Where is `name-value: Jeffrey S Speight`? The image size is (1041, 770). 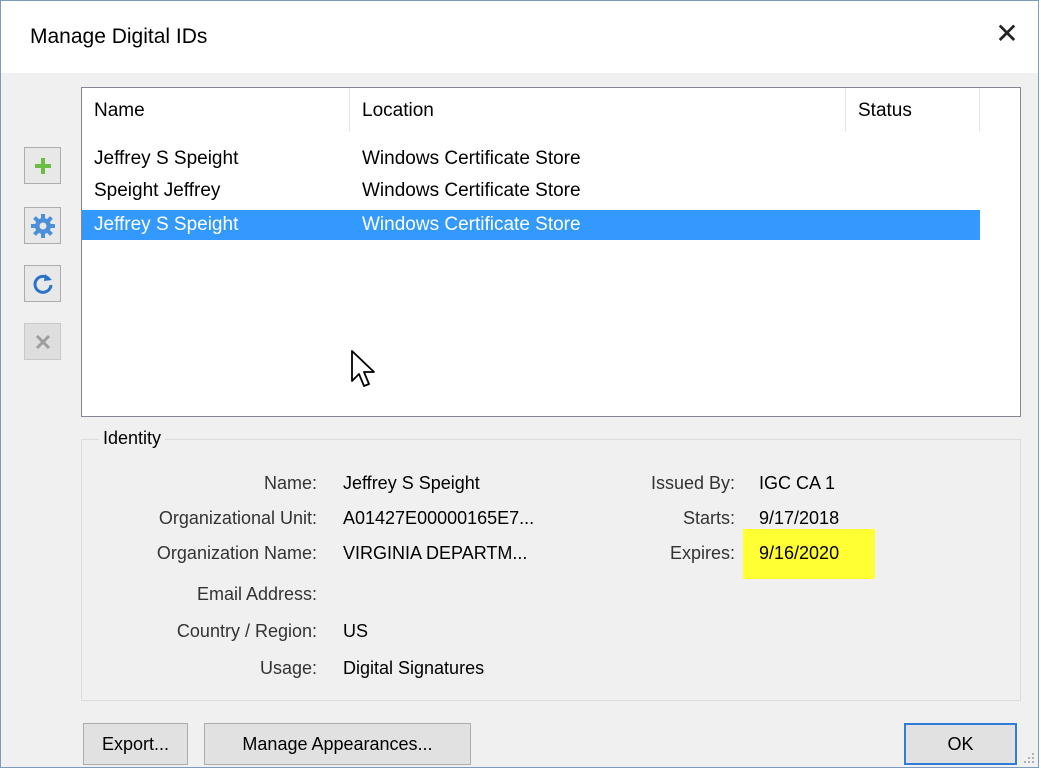
name-value: Jeffrey S Speight is located at coordinates (411, 483).